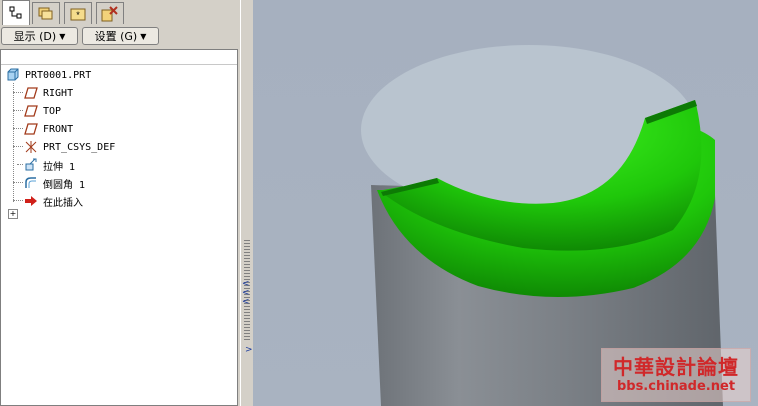 The height and width of the screenshot is (406, 758). I want to click on tree-item-extrude: 拉伸 1, so click(49, 165).